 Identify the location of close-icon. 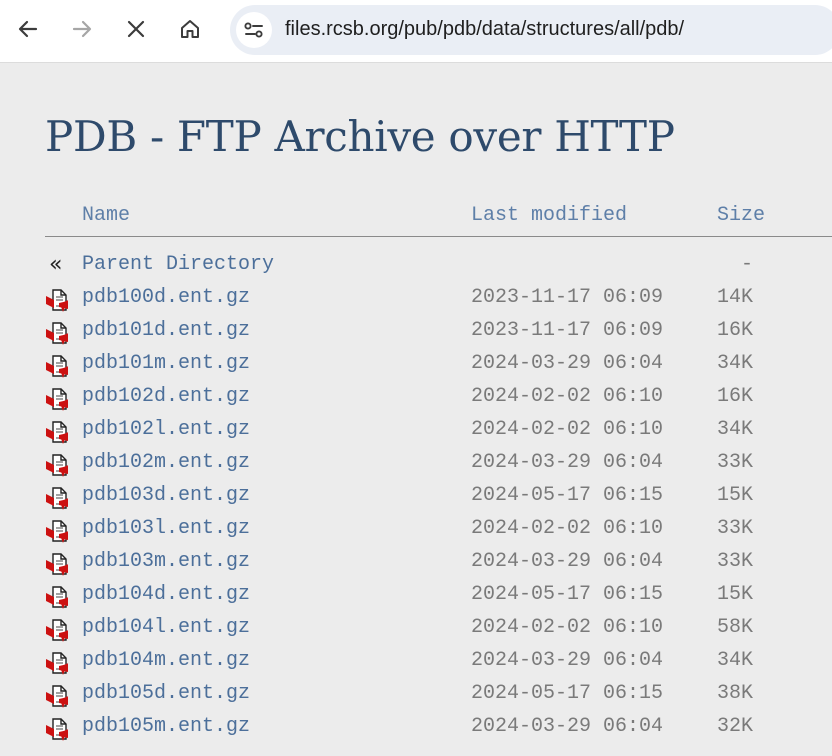
(136, 29).